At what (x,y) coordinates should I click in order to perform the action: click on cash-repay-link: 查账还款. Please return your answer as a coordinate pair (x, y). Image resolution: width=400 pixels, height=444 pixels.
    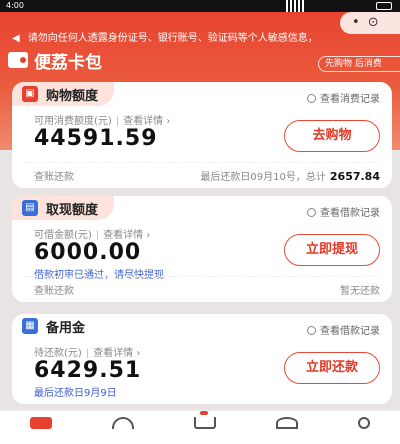
    Looking at the image, I should click on (54, 289).